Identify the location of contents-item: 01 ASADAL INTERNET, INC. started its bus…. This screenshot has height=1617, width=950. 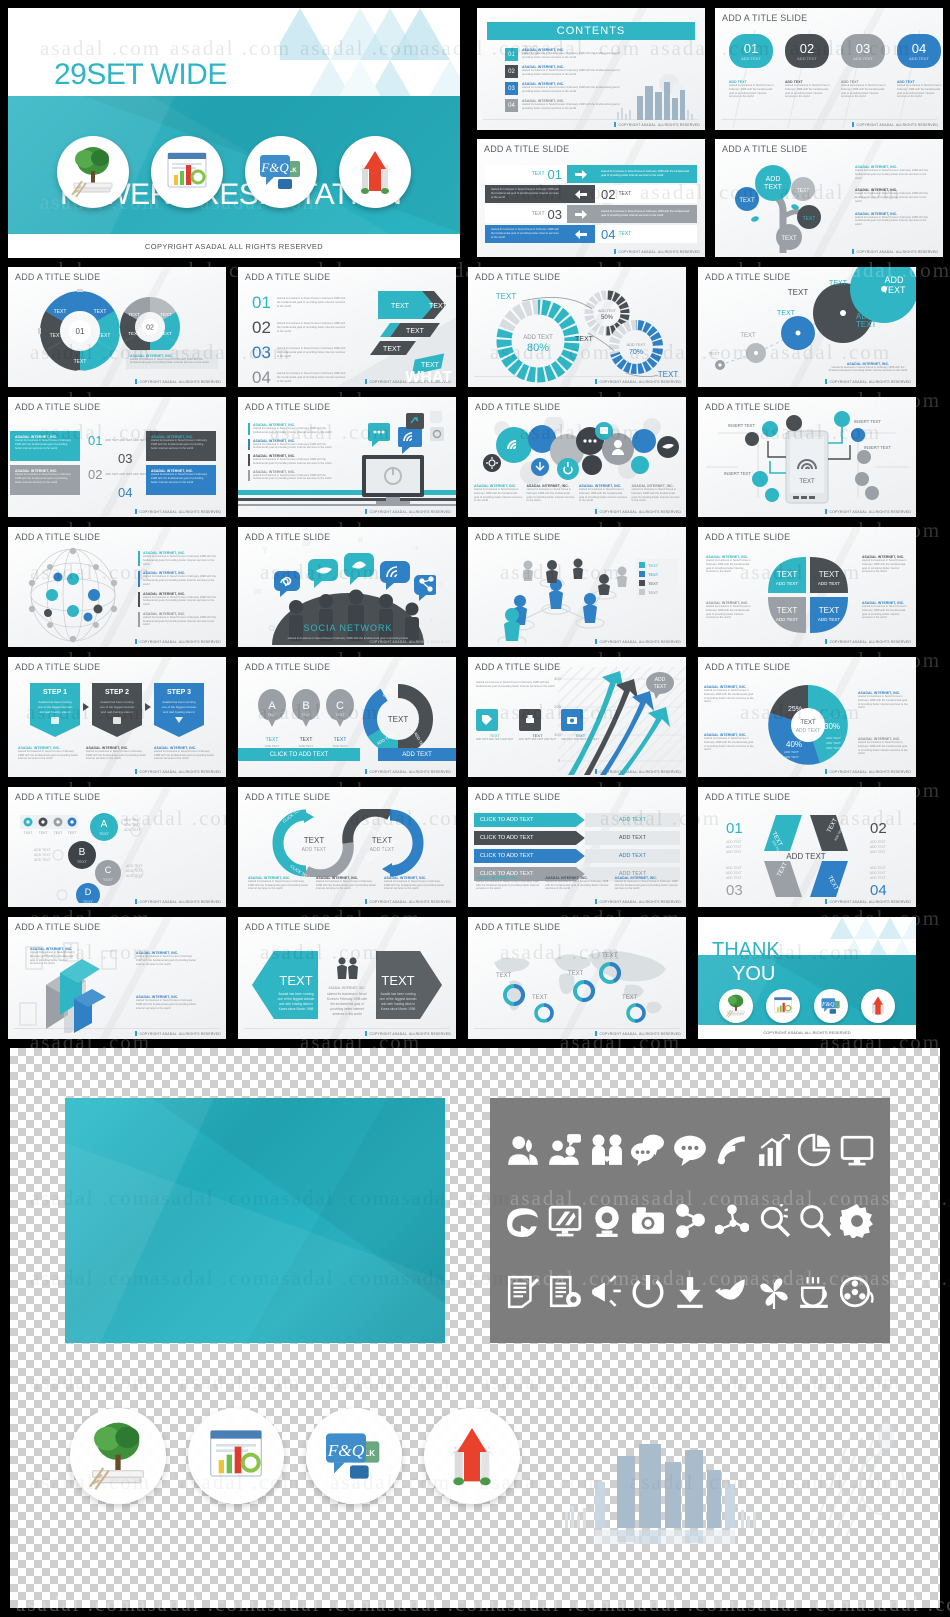
(565, 54).